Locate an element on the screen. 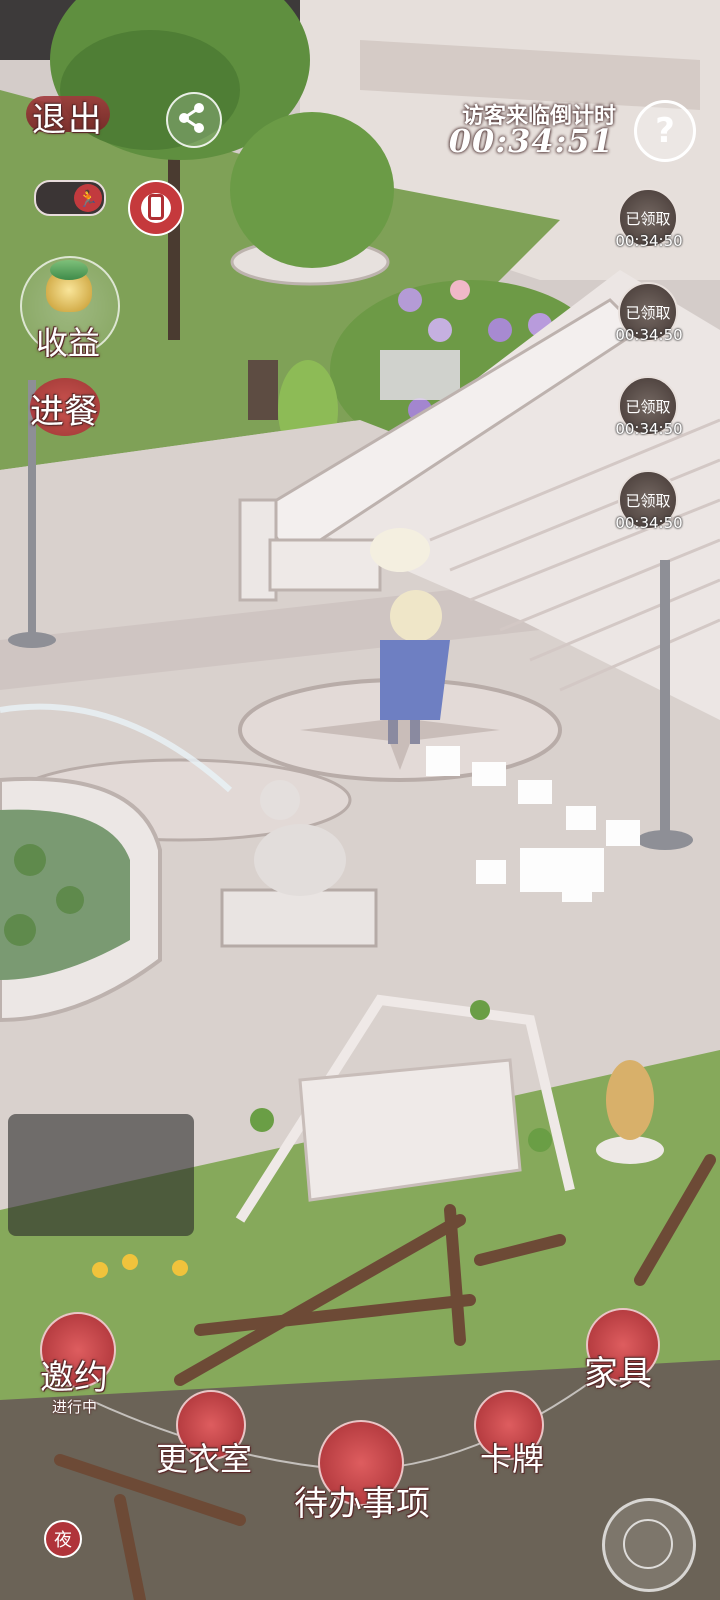  share-icon is located at coordinates (191, 118).